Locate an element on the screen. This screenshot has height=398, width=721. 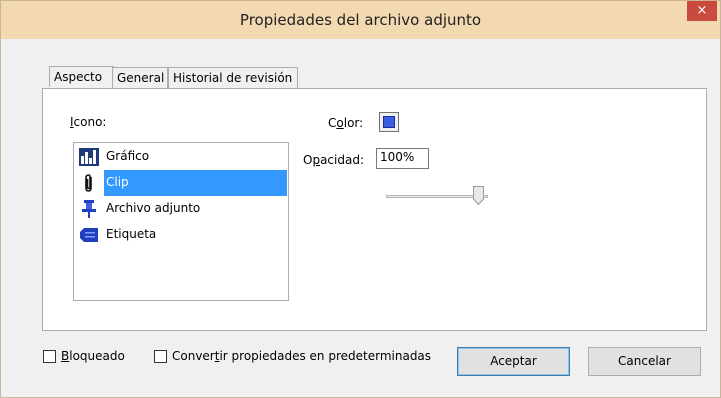
tab-general-label: General is located at coordinates (141, 78).